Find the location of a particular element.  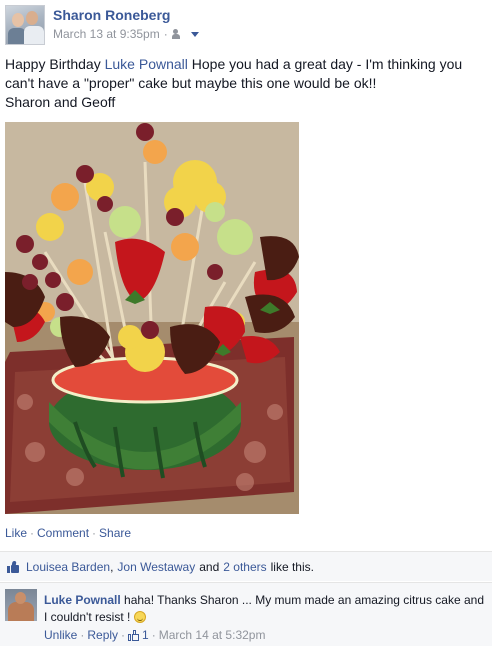

author-avatar is located at coordinates (25, 25).